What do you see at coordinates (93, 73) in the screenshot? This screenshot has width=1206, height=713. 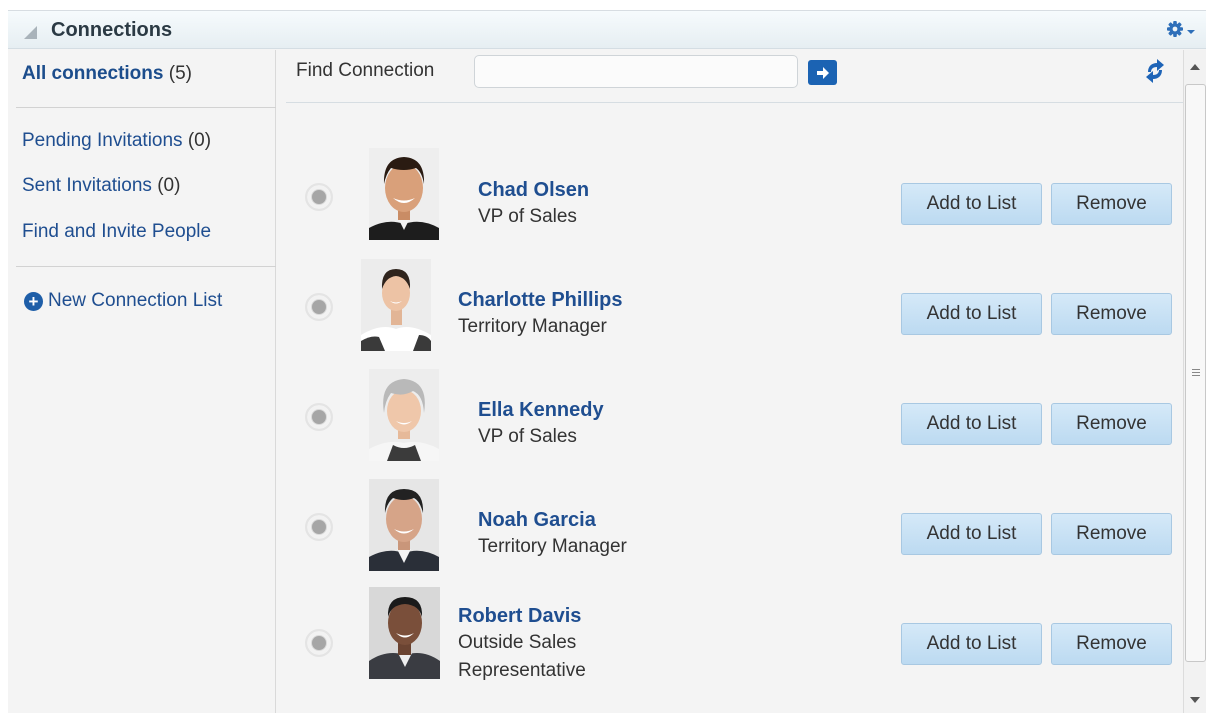 I see `sidebar-item-label: All connections` at bounding box center [93, 73].